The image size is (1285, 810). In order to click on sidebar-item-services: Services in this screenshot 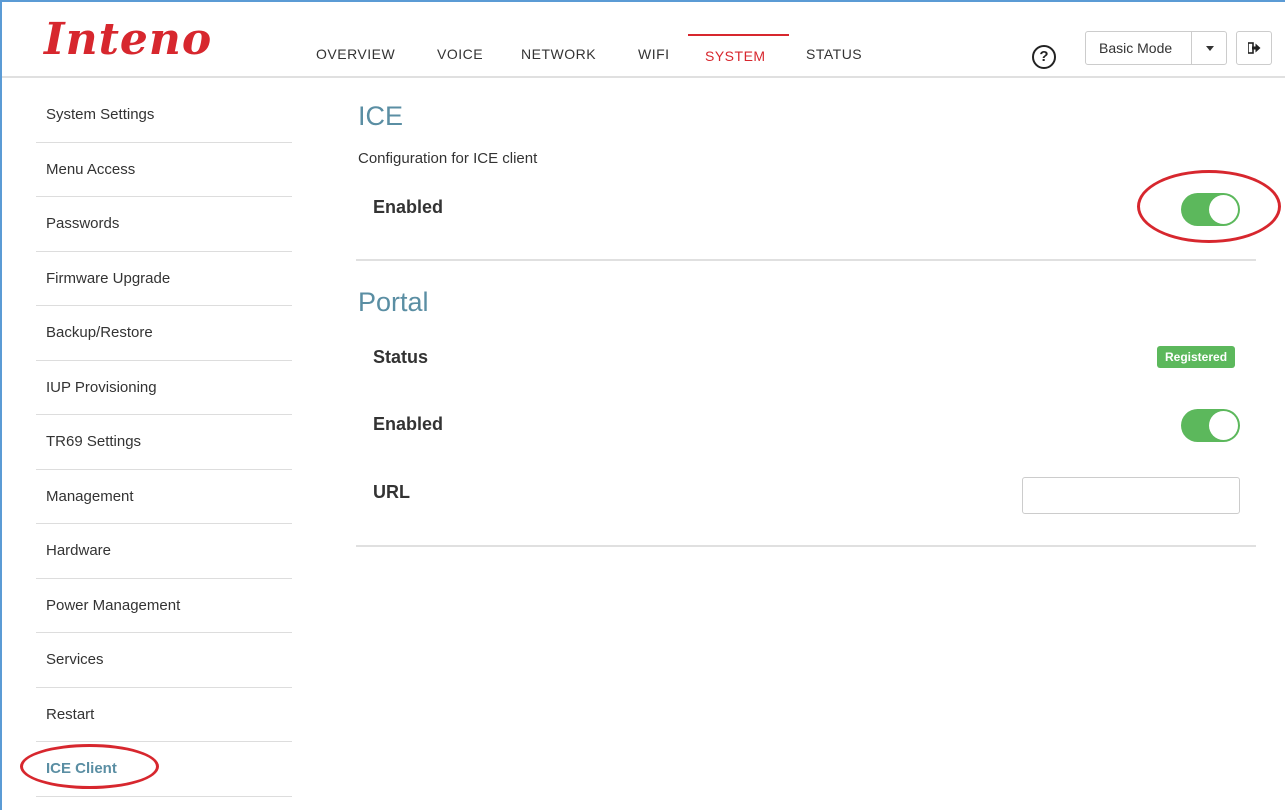, I will do `click(164, 660)`.